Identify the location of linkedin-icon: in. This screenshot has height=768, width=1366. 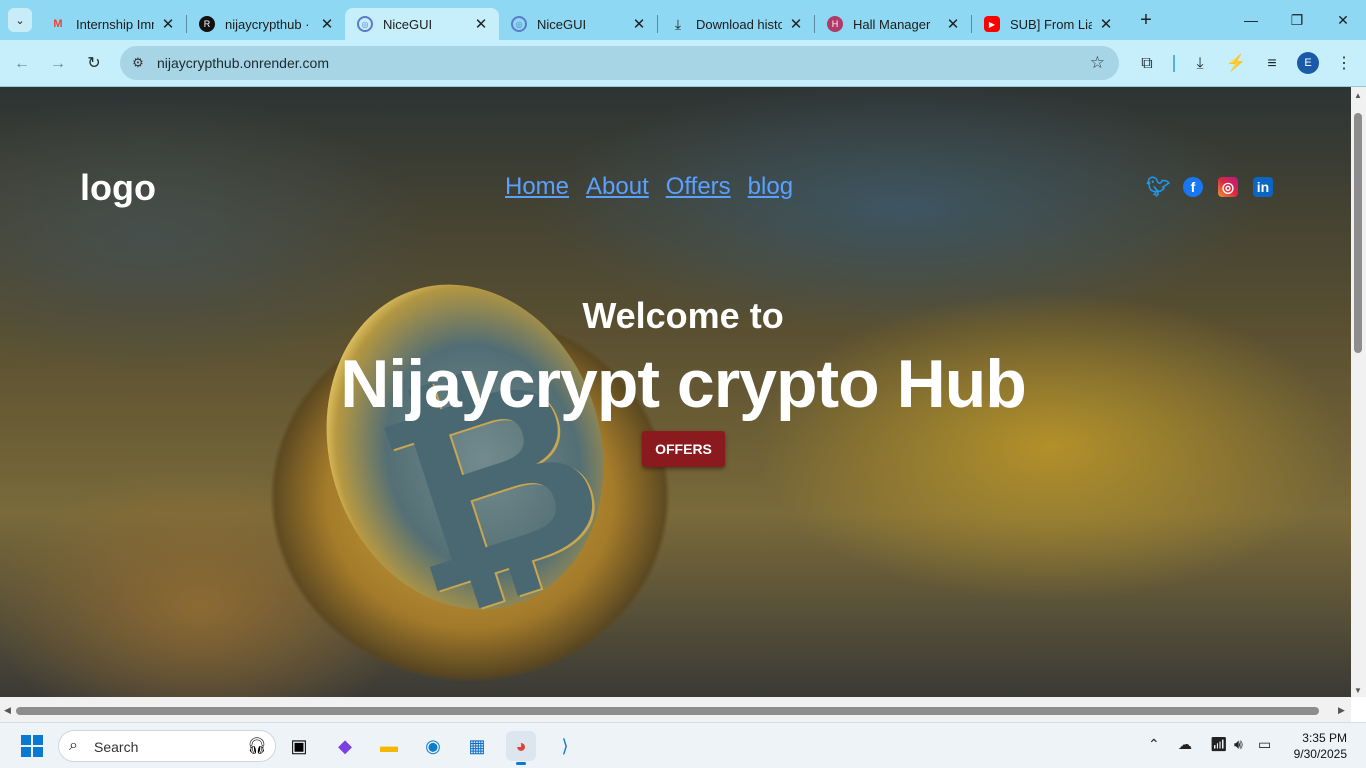
(1263, 187).